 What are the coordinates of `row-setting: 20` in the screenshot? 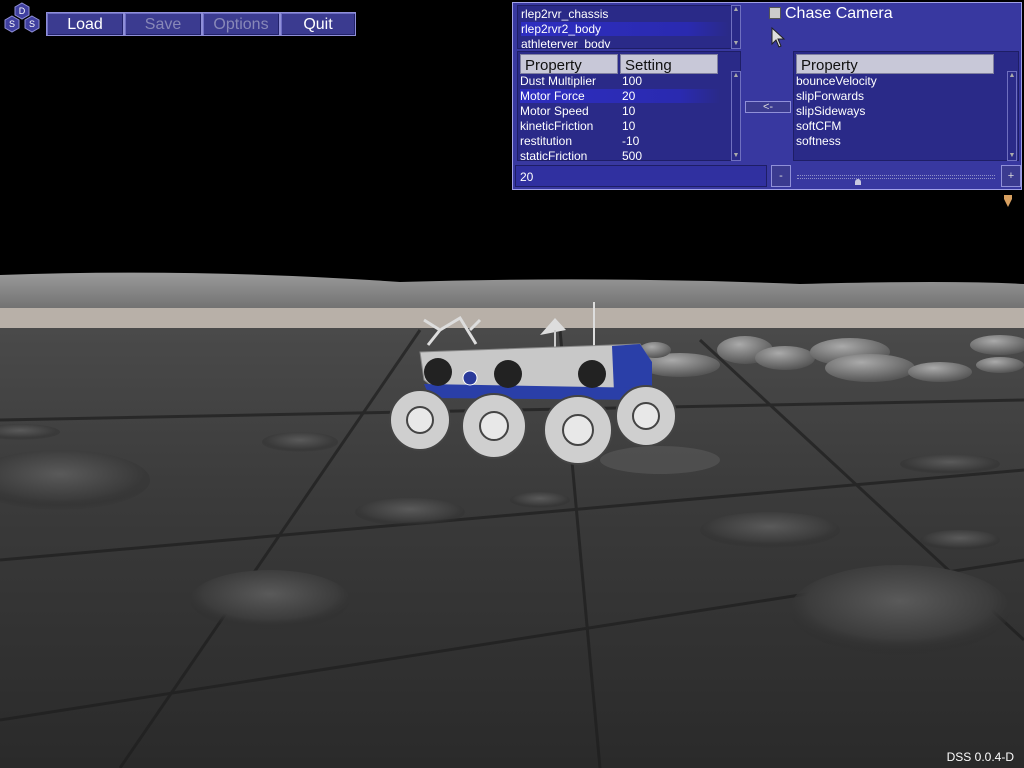 It's located at (629, 96).